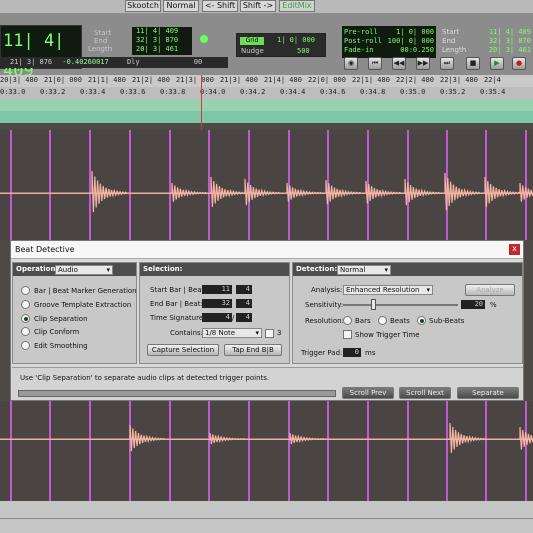 The width and height of the screenshot is (533, 533). Describe the element at coordinates (373, 304) in the screenshot. I see `sensitivity-slider` at that location.